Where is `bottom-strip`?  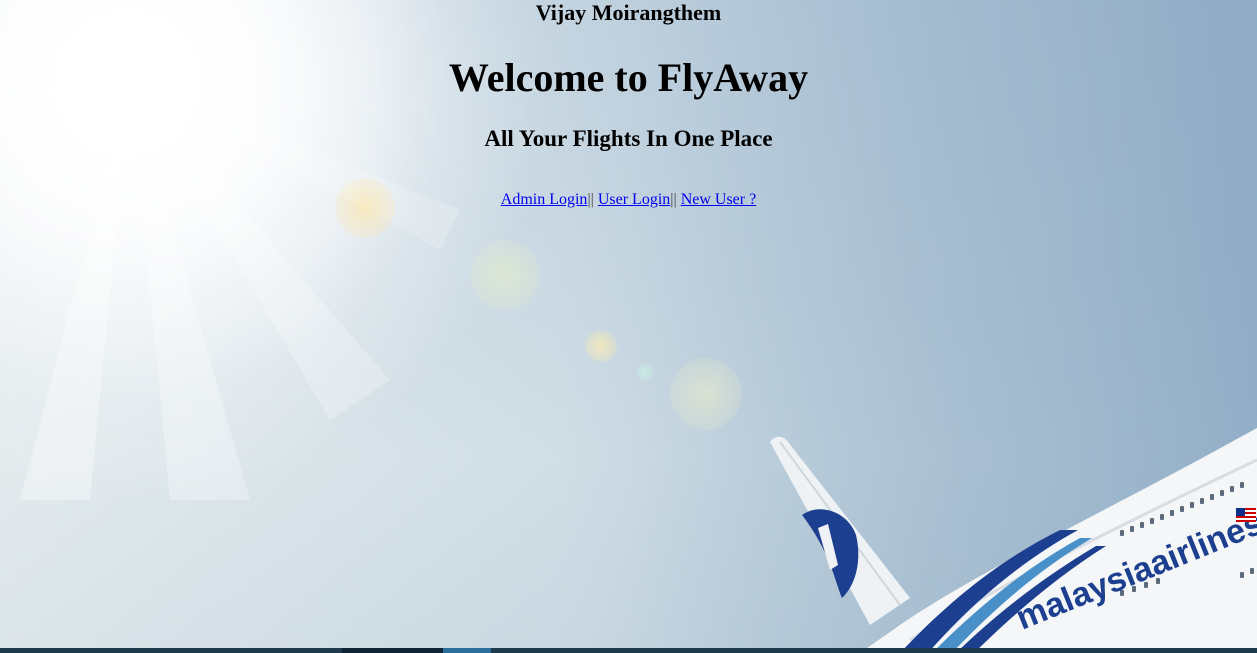
bottom-strip is located at coordinates (628, 650).